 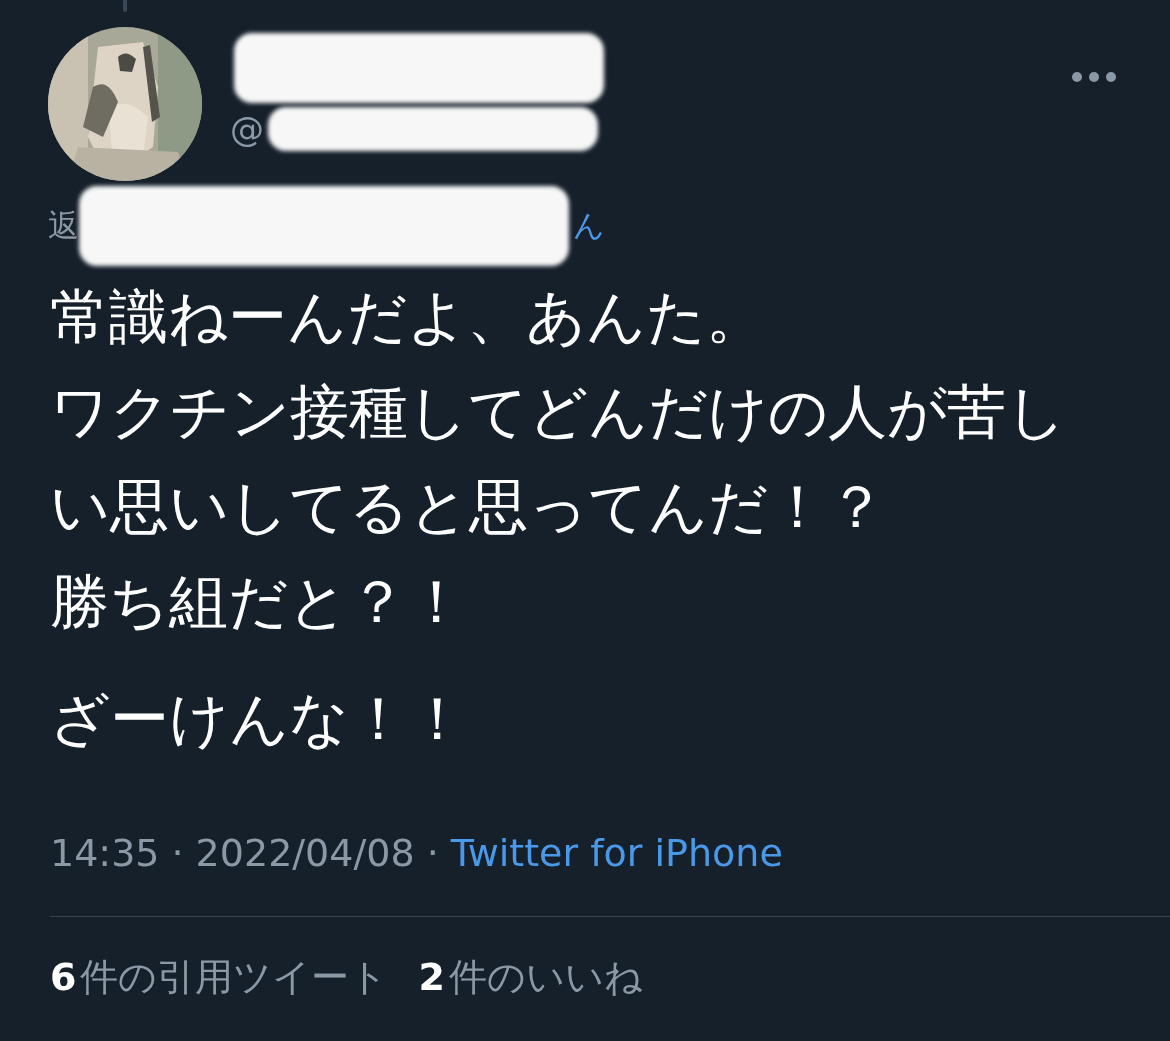 I want to click on user-handle: @, so click(x=247, y=129).